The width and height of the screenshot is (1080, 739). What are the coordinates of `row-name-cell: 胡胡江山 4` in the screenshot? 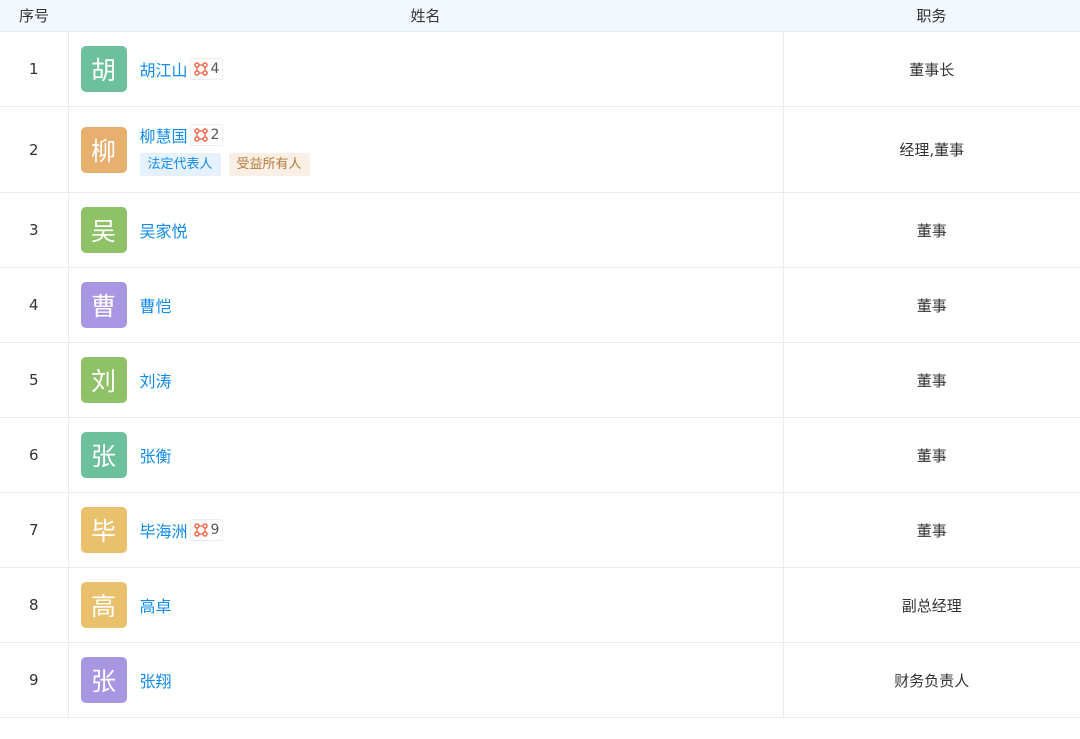 It's located at (425, 69).